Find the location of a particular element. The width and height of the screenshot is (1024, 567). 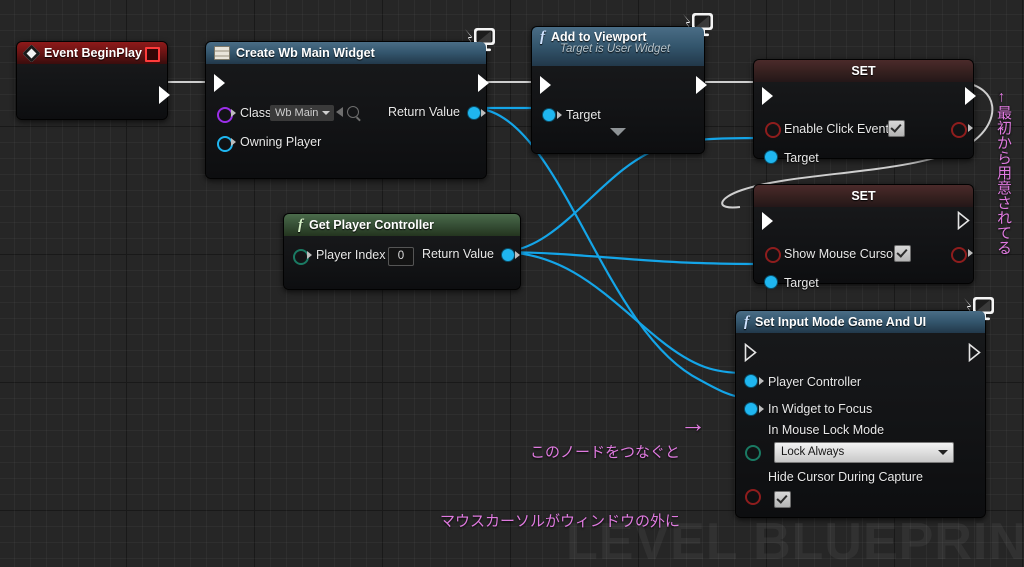

pin-row-player-controller: Player Controller is located at coordinates (860, 381).